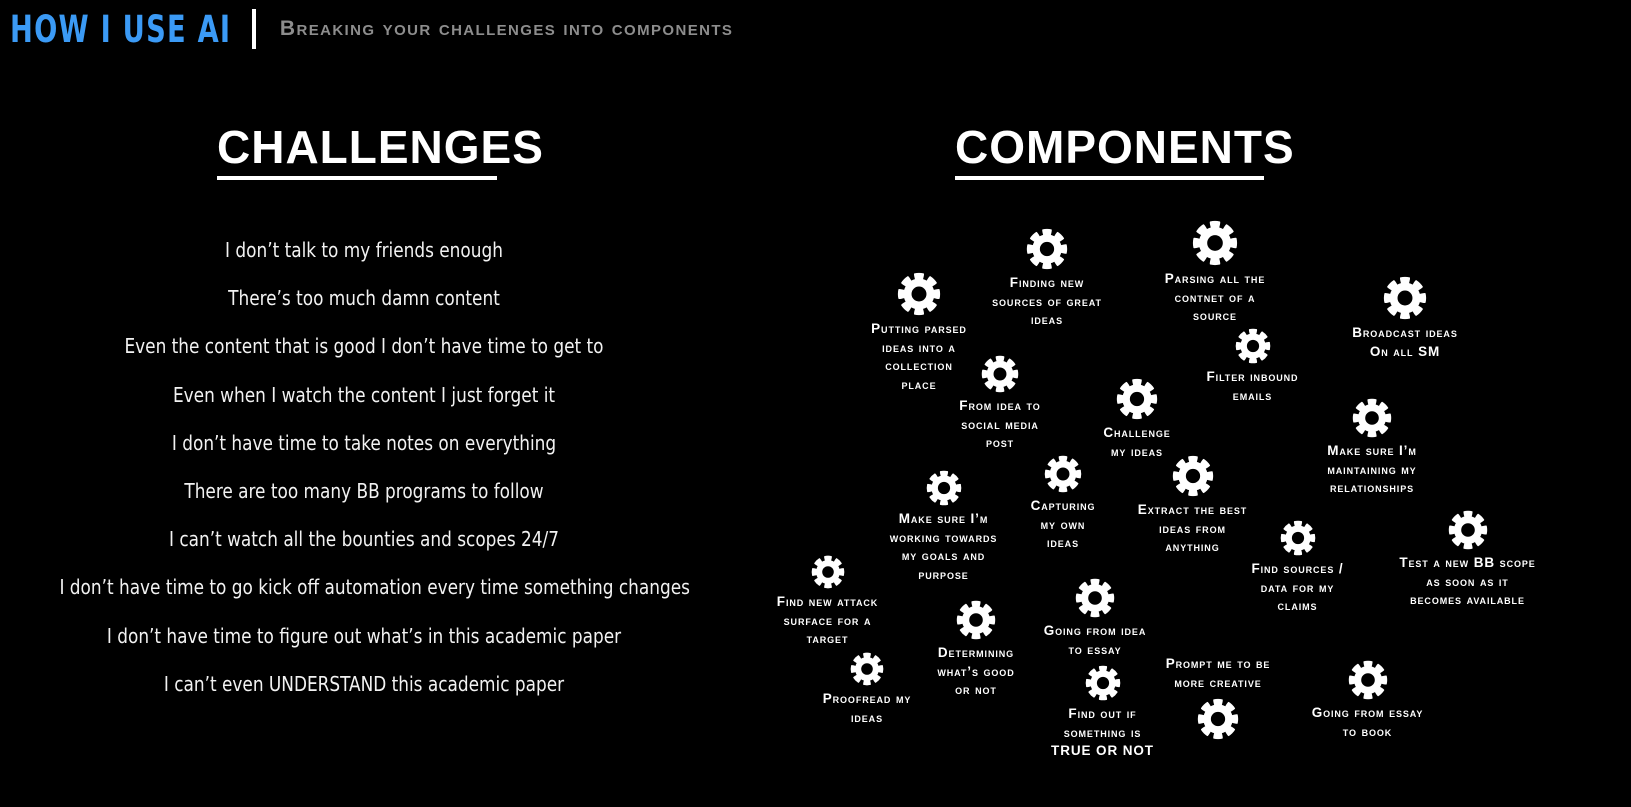  What do you see at coordinates (1124, 152) in the screenshot?
I see `components-heading: COMPONENTS` at bounding box center [1124, 152].